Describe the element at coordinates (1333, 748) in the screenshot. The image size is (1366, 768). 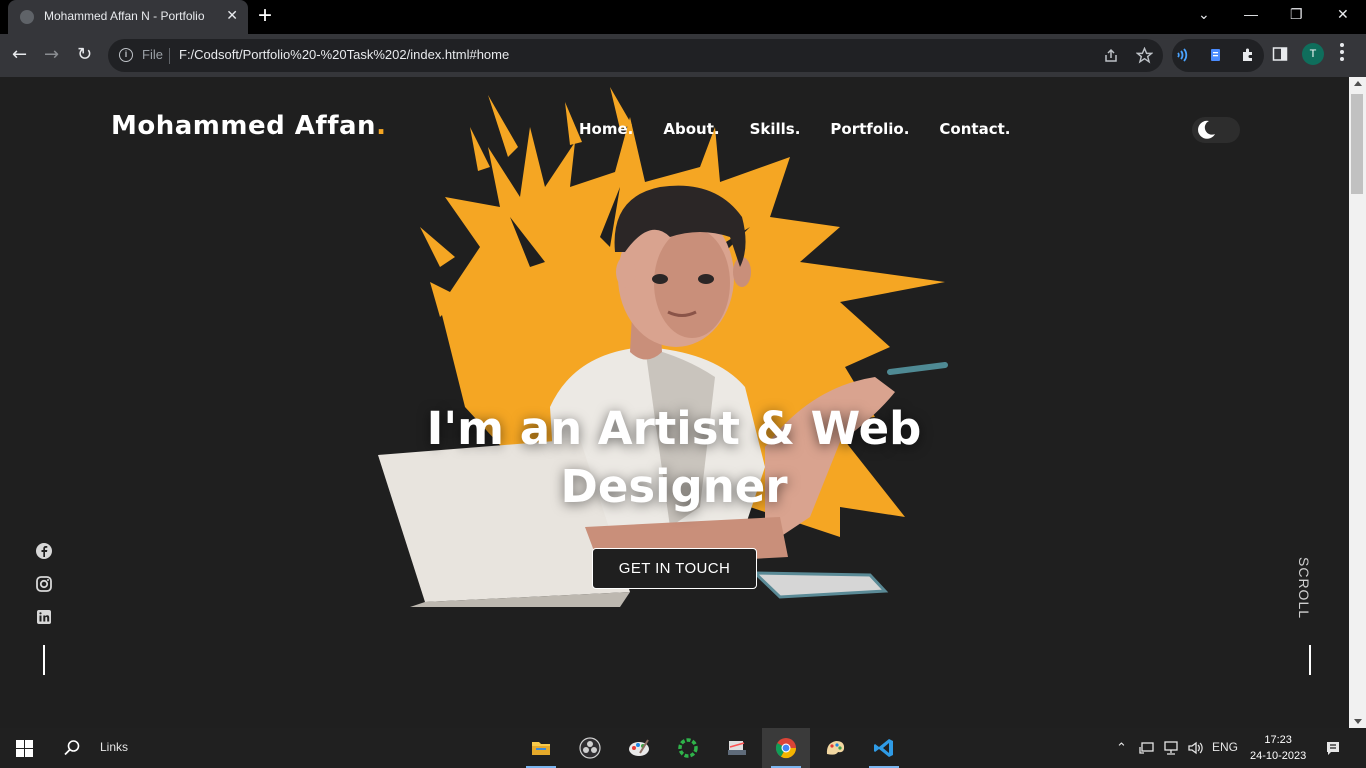
I see `notifications-icon` at that location.